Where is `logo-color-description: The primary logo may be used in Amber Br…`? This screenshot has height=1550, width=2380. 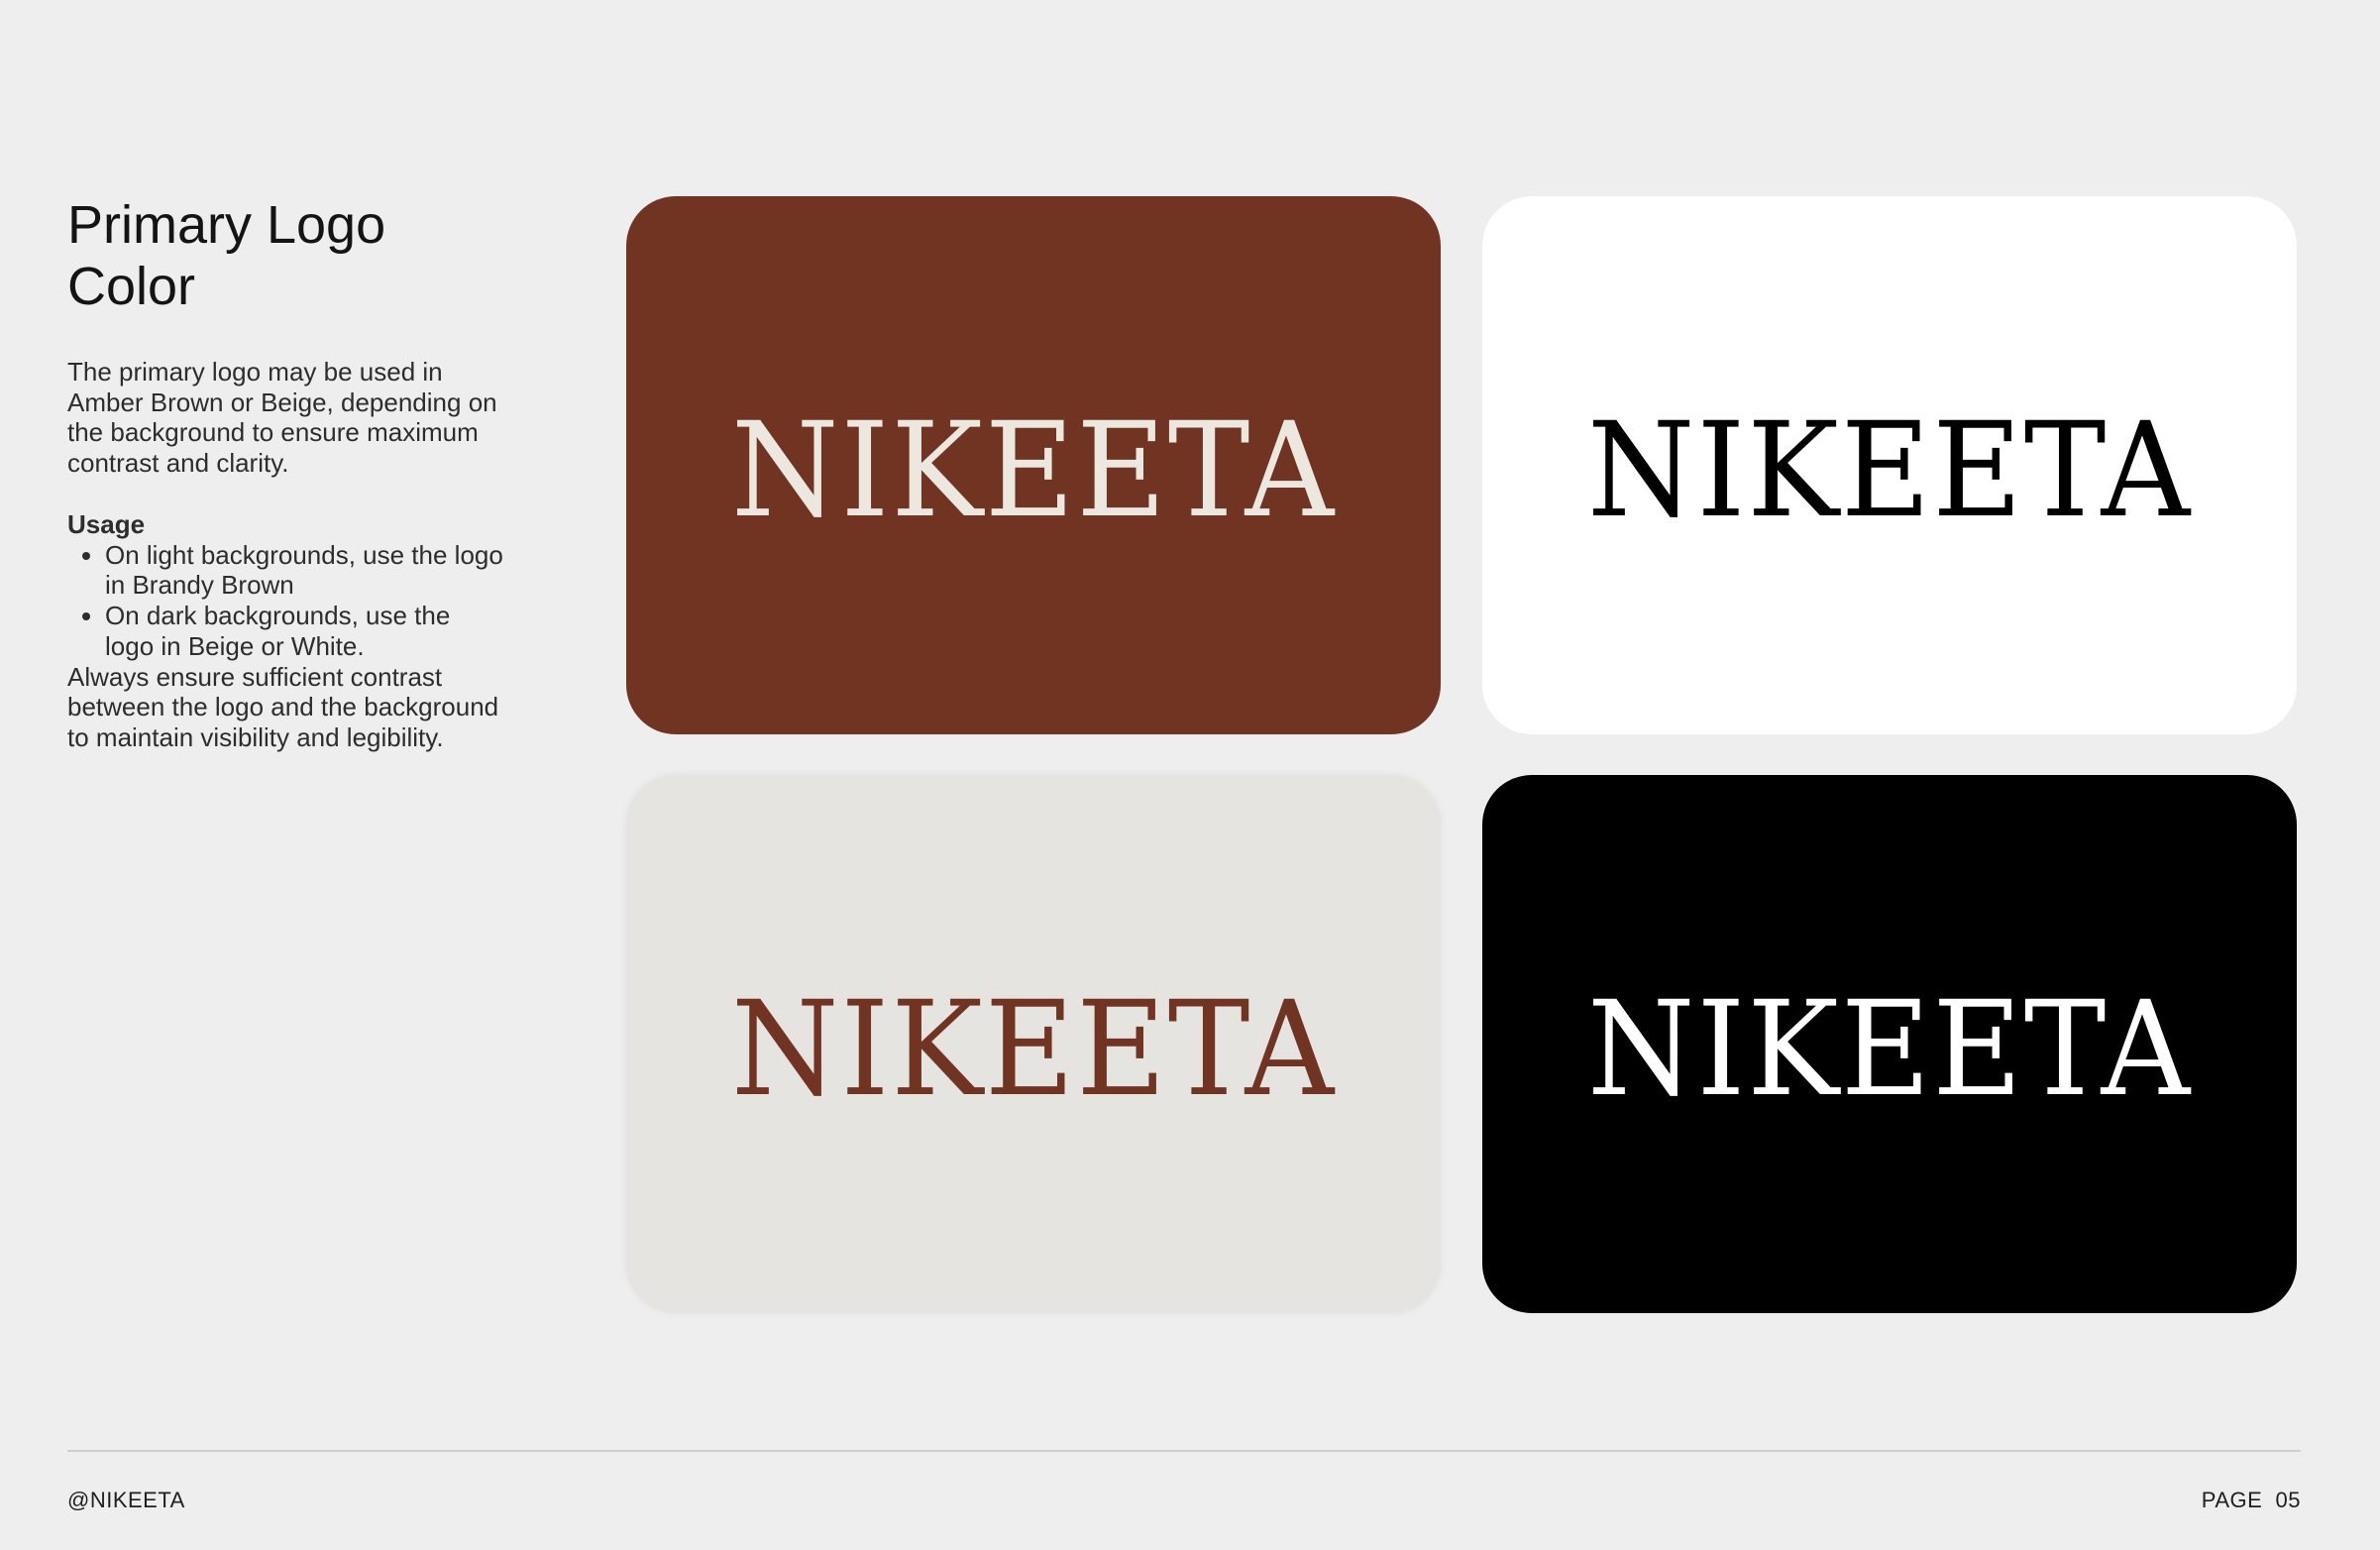
logo-color-description: The primary logo may be used in Amber Br… is located at coordinates (282, 418).